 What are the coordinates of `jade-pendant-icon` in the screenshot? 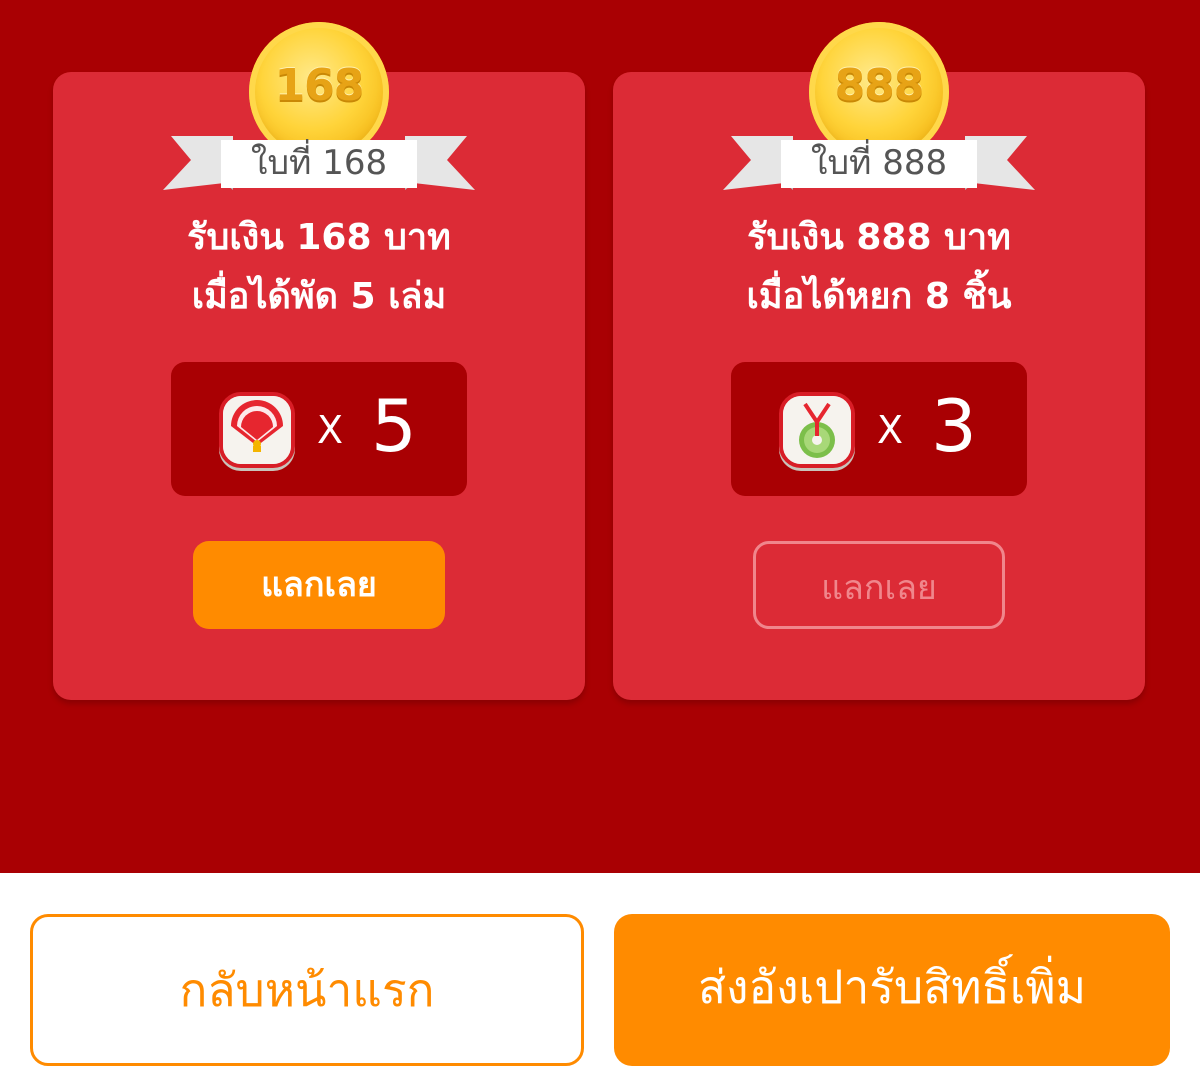 It's located at (817, 430).